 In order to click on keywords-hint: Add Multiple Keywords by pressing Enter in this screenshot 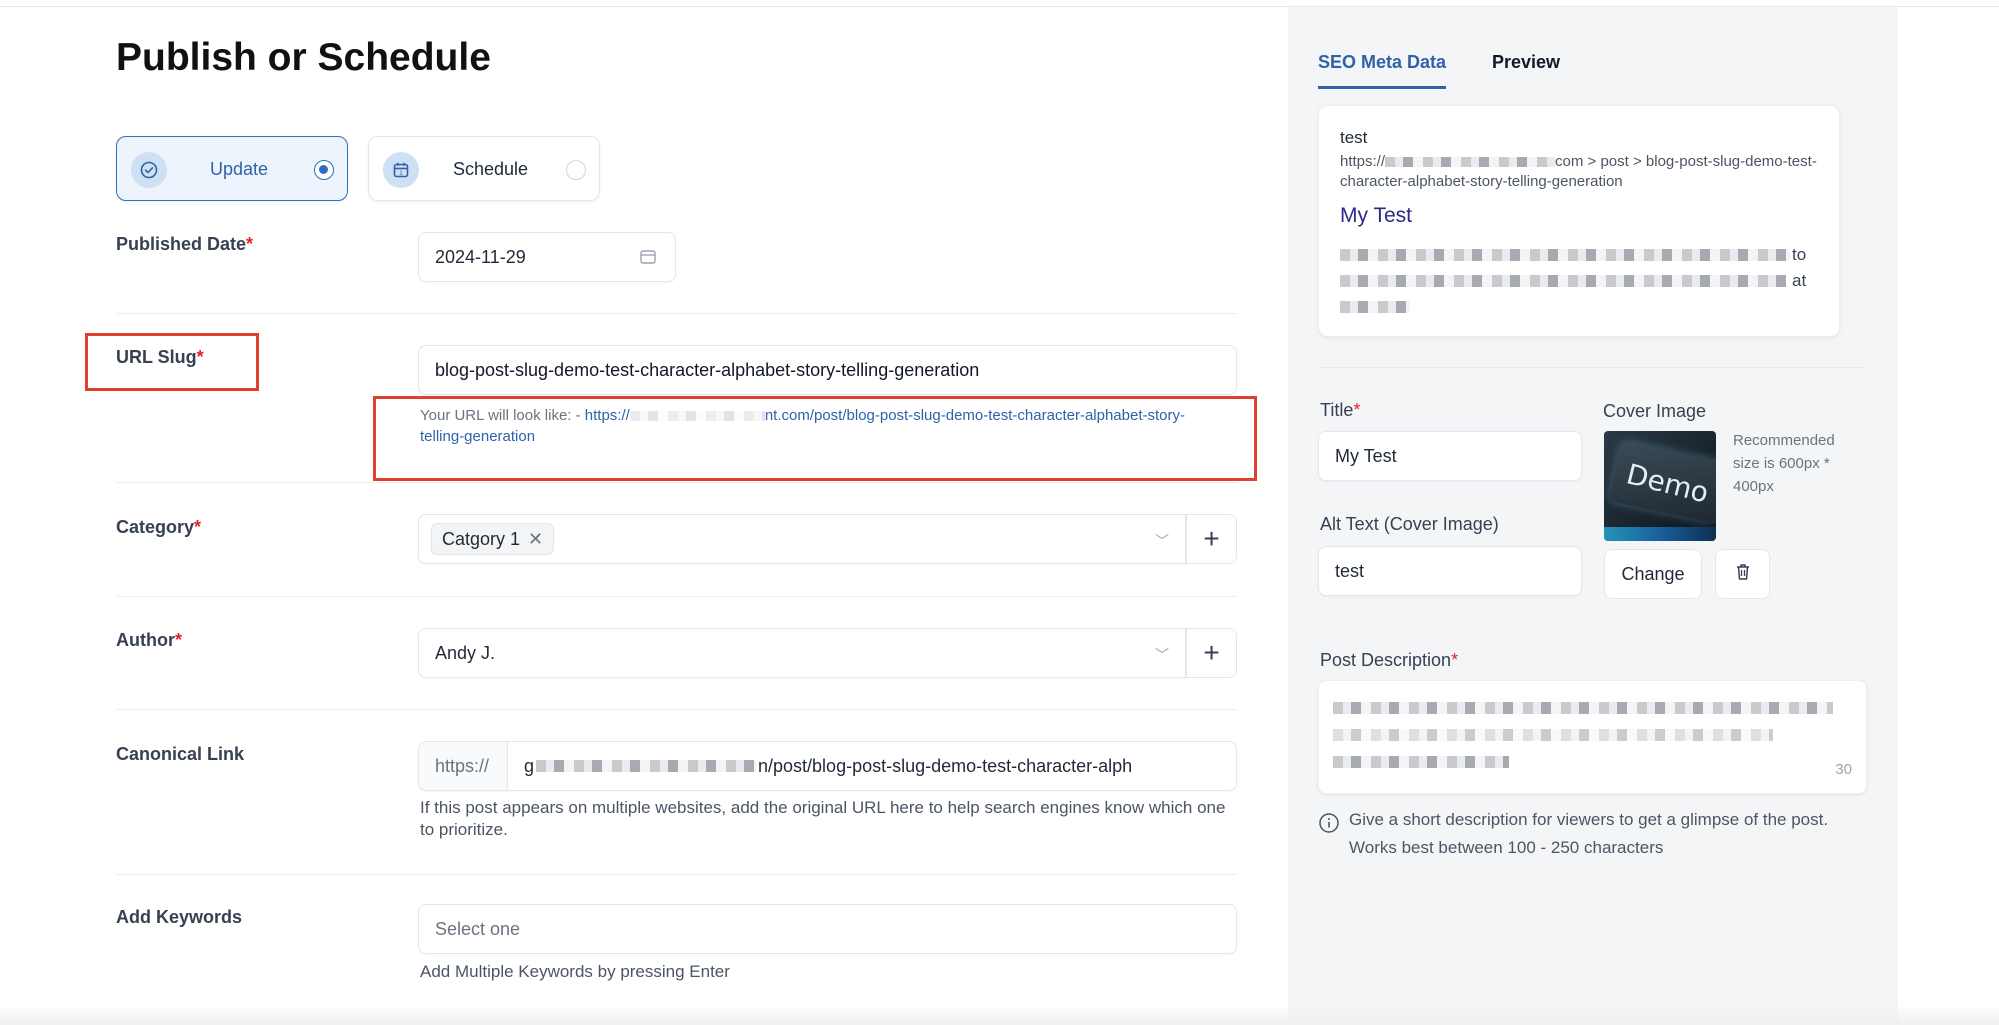, I will do `click(575, 971)`.